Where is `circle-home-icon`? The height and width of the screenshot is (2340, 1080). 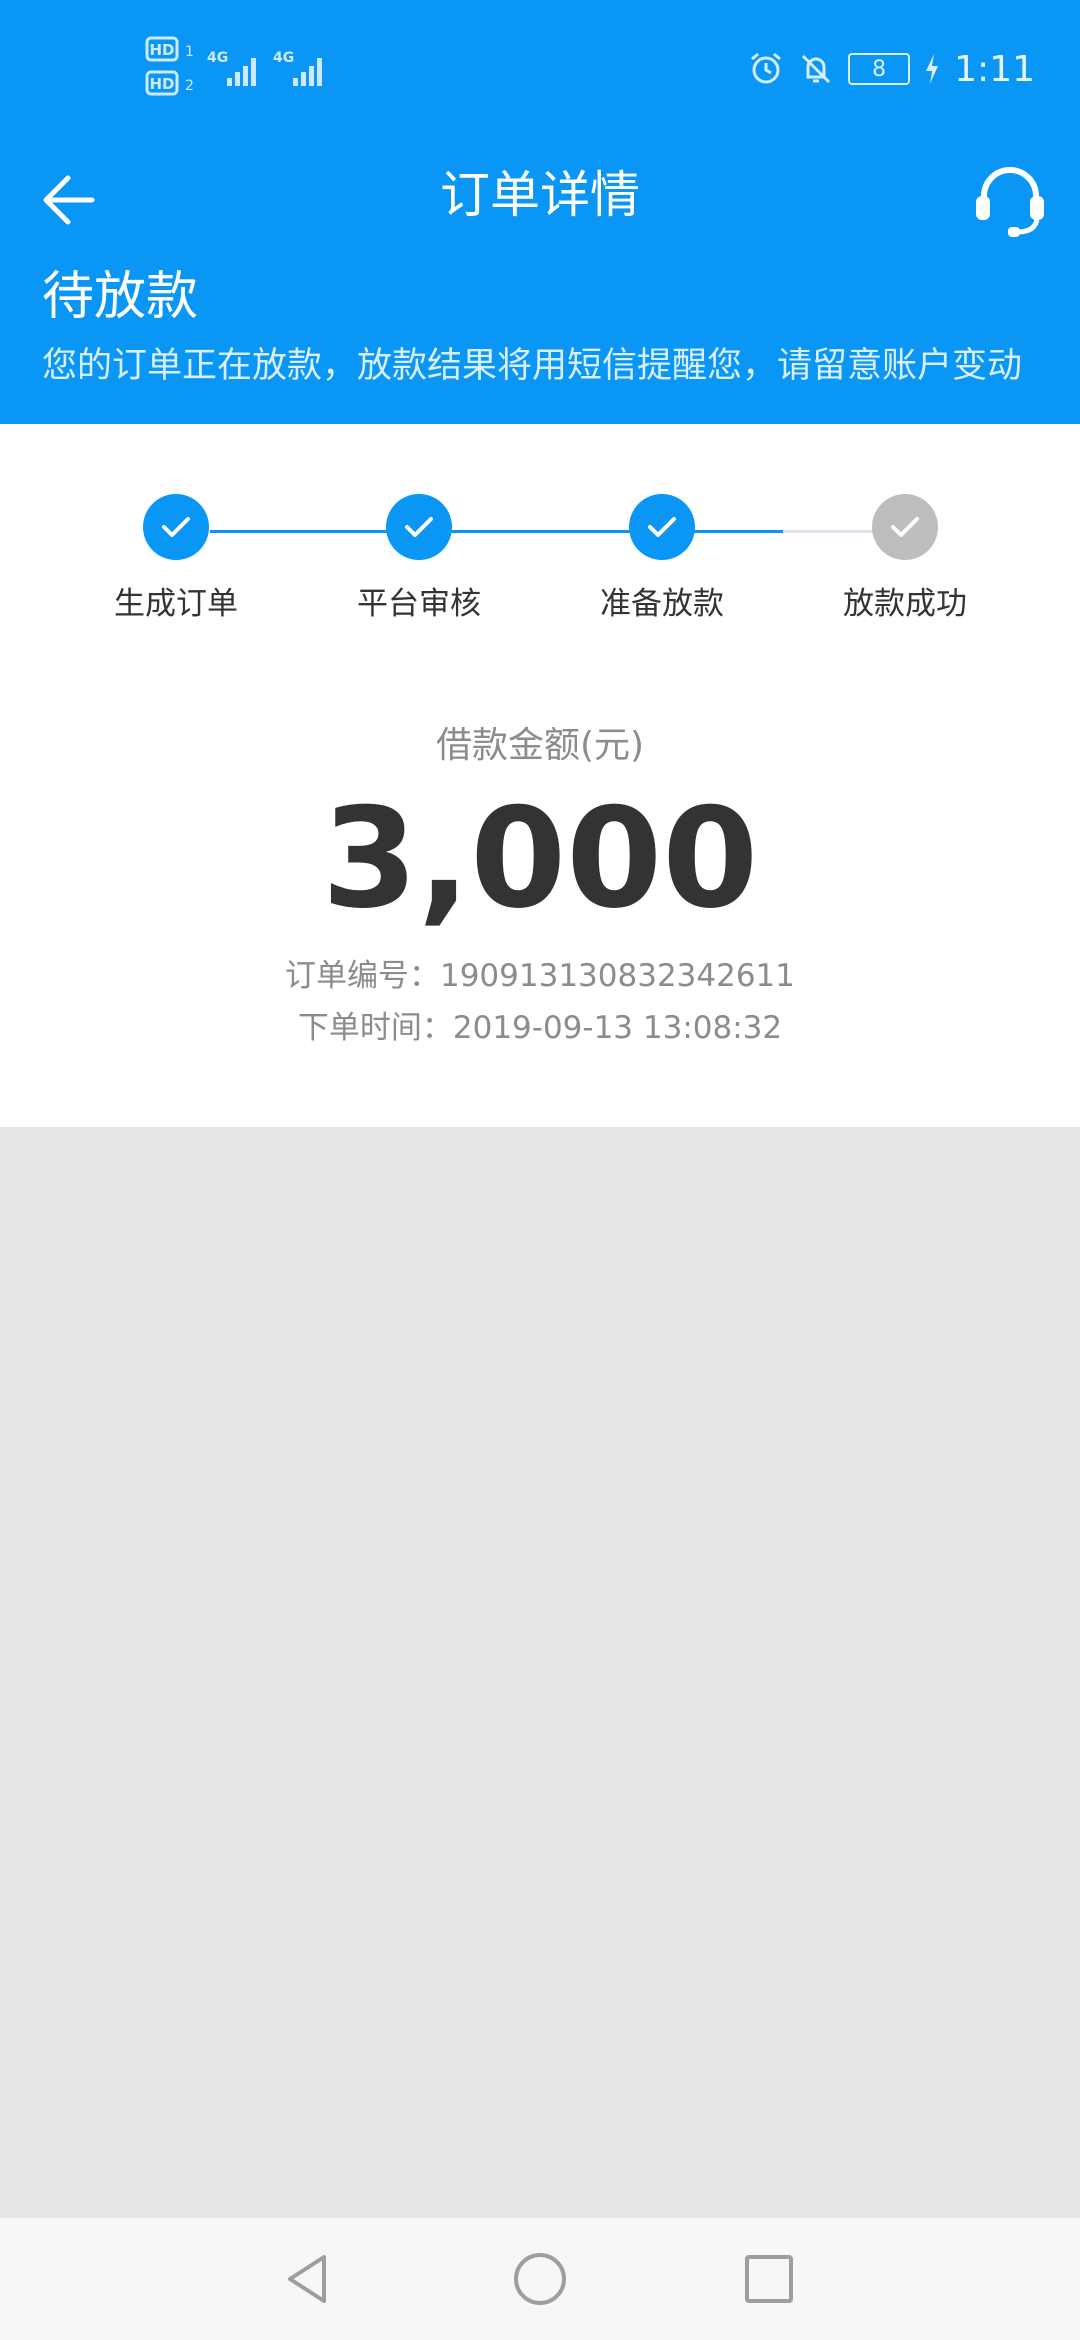 circle-home-icon is located at coordinates (540, 2279).